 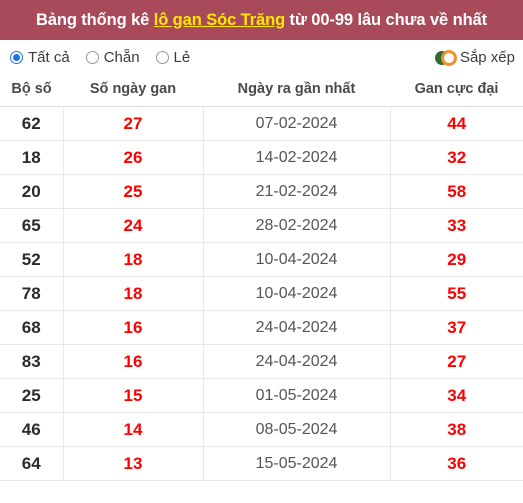 I want to click on cell-so-ngay-gan: 24, so click(x=133, y=225).